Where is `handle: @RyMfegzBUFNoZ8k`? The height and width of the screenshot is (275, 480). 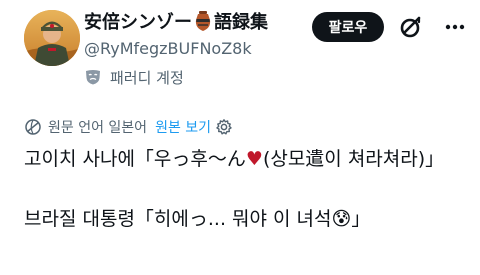 handle: @RyMfegzBUFNoZ8k is located at coordinates (168, 49).